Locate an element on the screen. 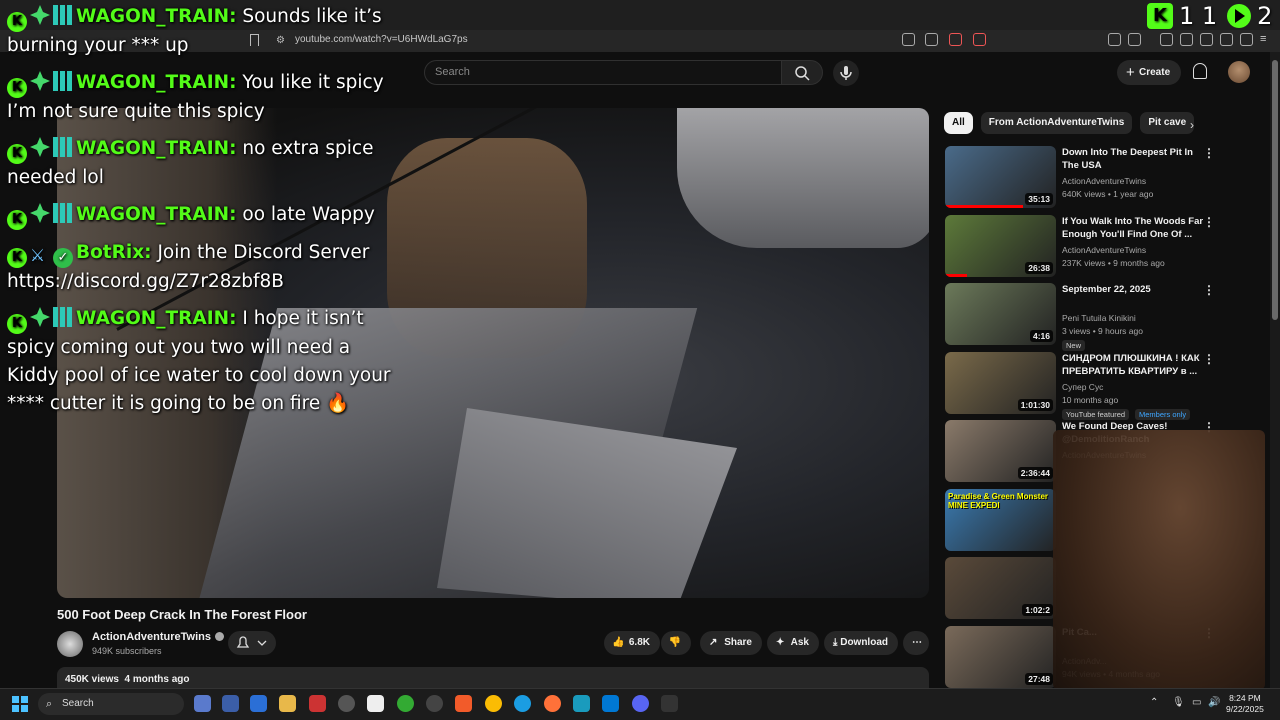 Image resolution: width=1280 pixels, height=720 pixels. cast-icon is located at coordinates (908, 39).